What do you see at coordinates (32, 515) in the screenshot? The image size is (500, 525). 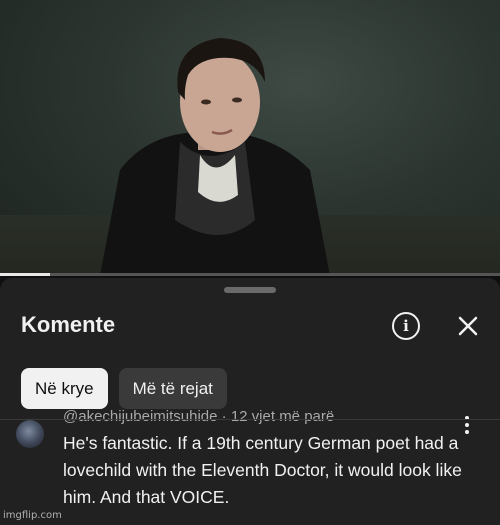 I see `watermark: imgflip.com` at bounding box center [32, 515].